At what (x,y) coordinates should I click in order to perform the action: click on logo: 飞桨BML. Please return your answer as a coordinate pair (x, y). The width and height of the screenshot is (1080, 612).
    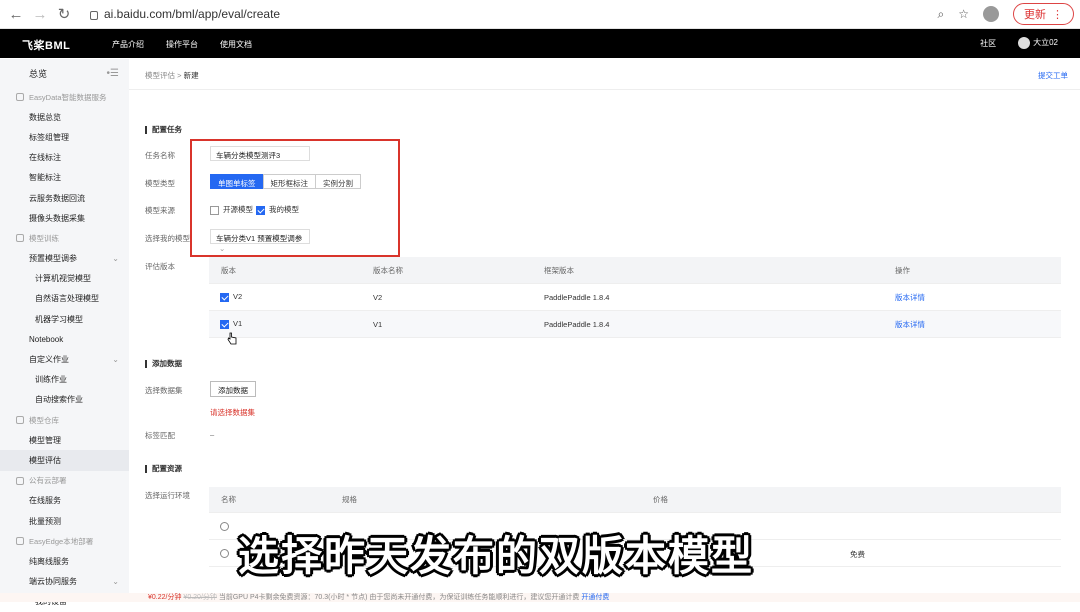
    Looking at the image, I should click on (46, 45).